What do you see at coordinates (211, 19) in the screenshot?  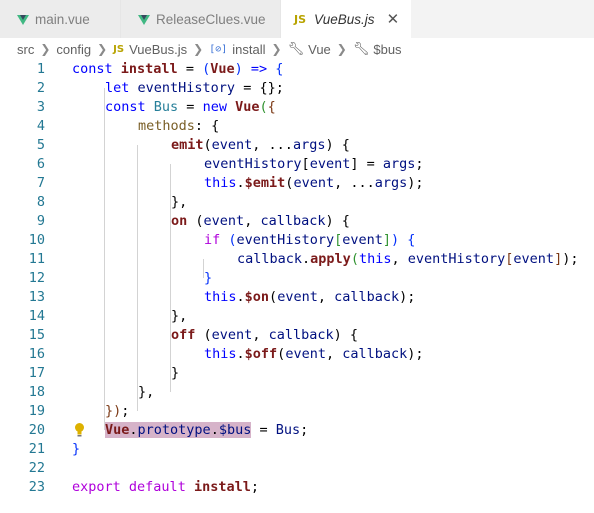 I see `tab-label: ReleaseClues.vue` at bounding box center [211, 19].